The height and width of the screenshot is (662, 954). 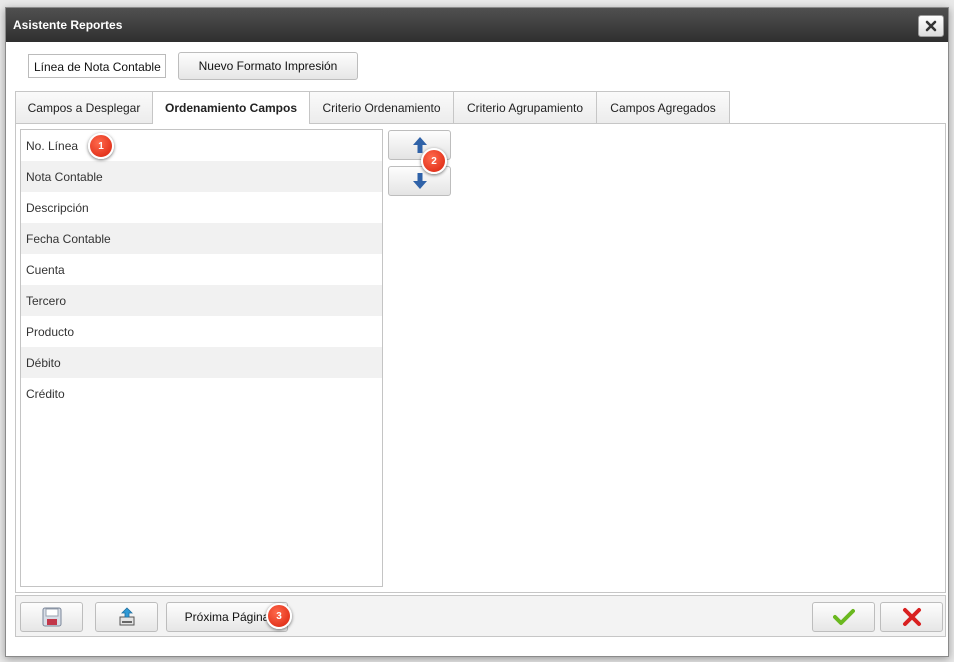 I want to click on tab-ordenamiento-campos: Ordenamiento Campos, so click(x=231, y=107).